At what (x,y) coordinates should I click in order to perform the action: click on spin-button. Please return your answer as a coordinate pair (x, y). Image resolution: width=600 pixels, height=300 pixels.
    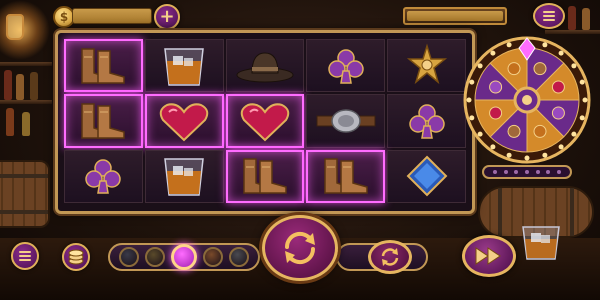
    Looking at the image, I should click on (300, 248).